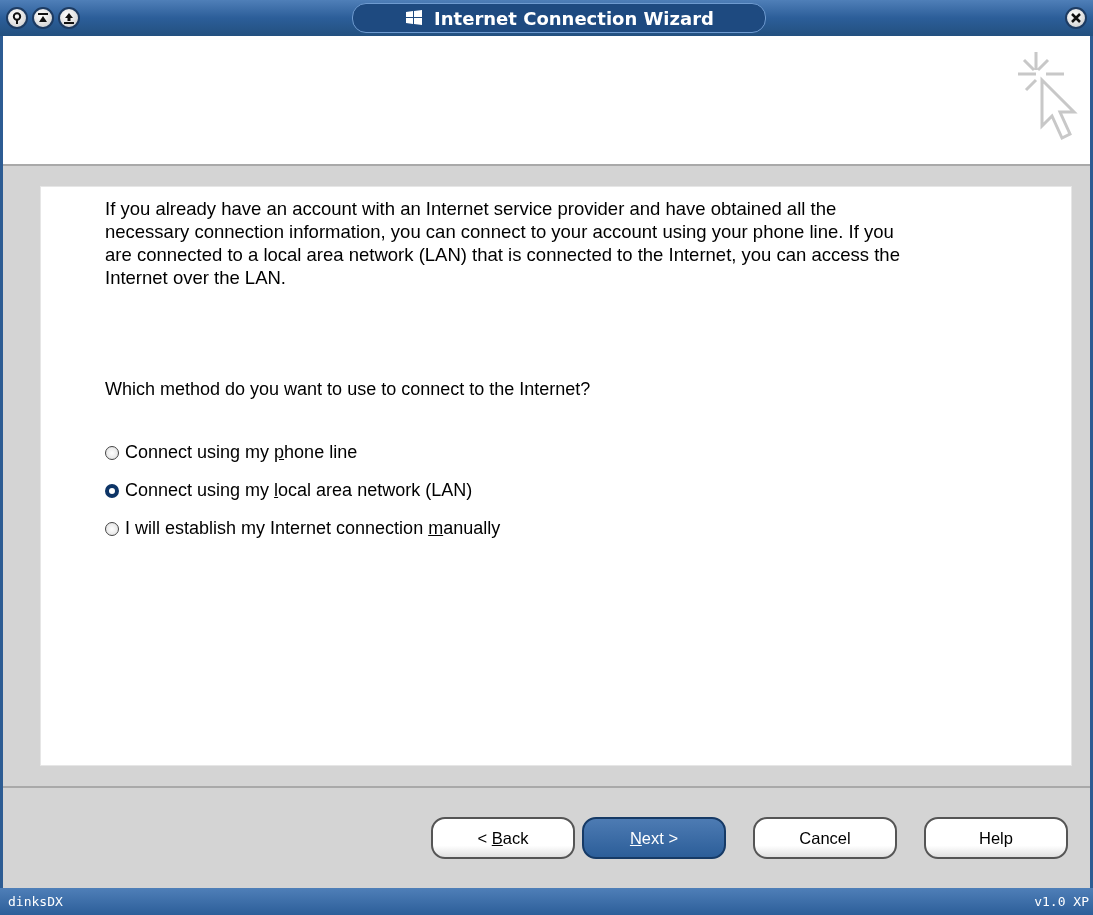 The width and height of the screenshot is (1093, 915). I want to click on wizard-button: Next >, so click(654, 838).